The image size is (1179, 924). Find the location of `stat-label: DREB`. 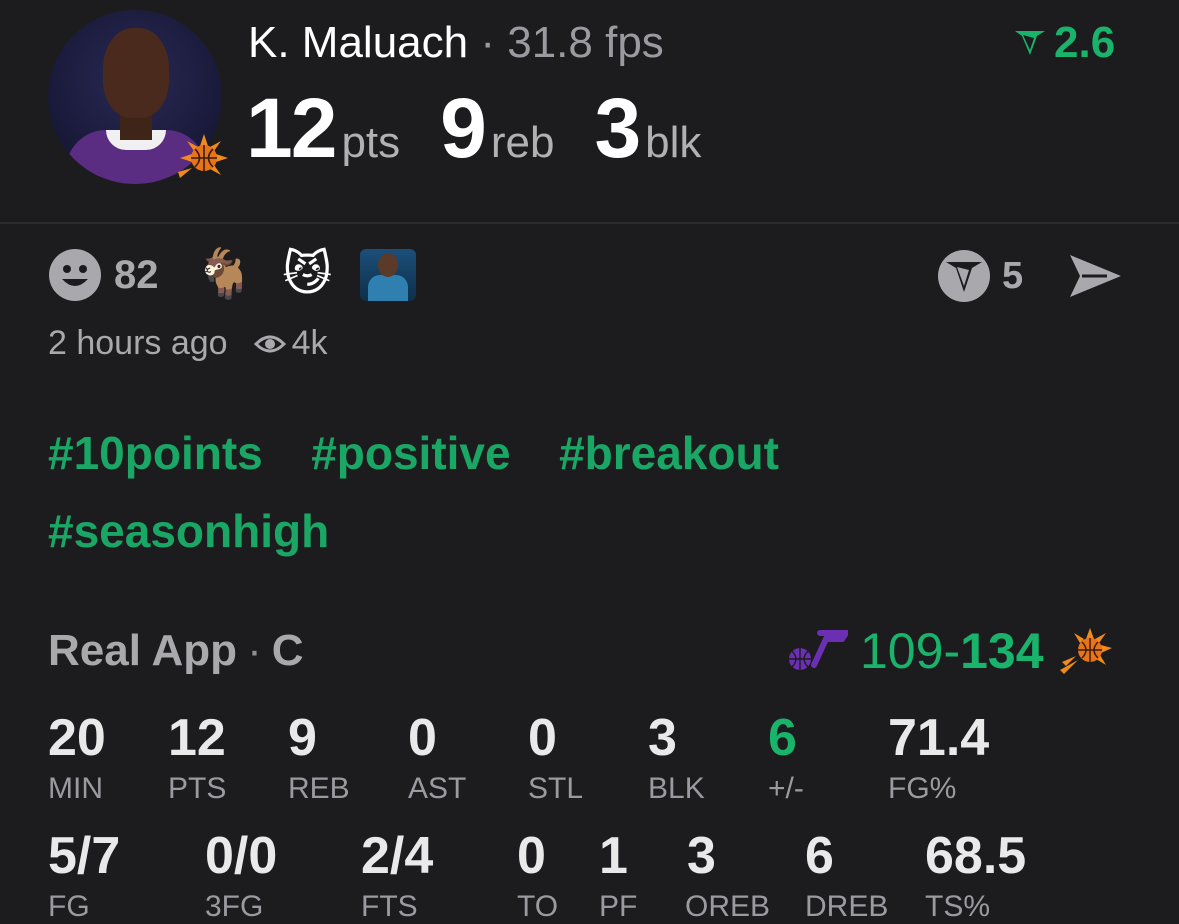

stat-label: DREB is located at coordinates (847, 906).